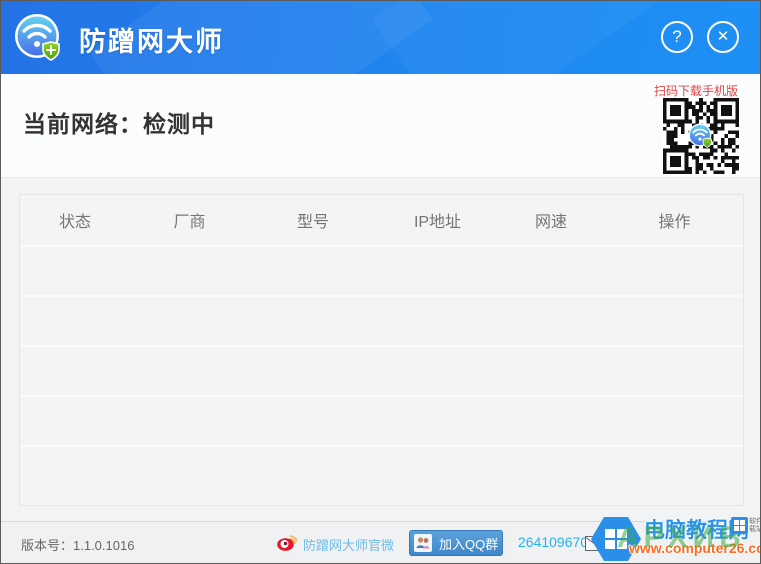  Describe the element at coordinates (437, 222) in the screenshot. I see `column-header-ip: IP地址` at that location.